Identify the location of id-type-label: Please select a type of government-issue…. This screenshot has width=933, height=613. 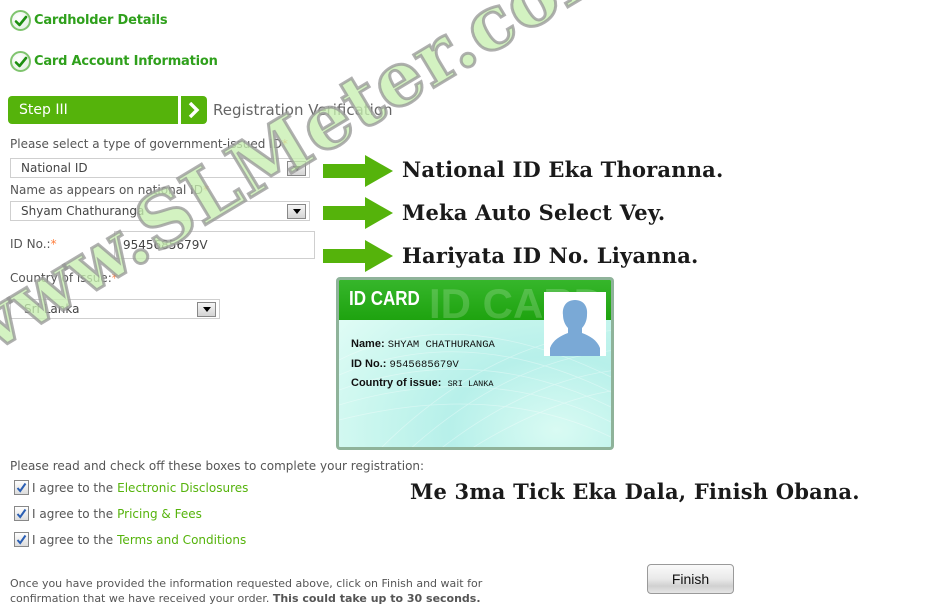
(149, 144).